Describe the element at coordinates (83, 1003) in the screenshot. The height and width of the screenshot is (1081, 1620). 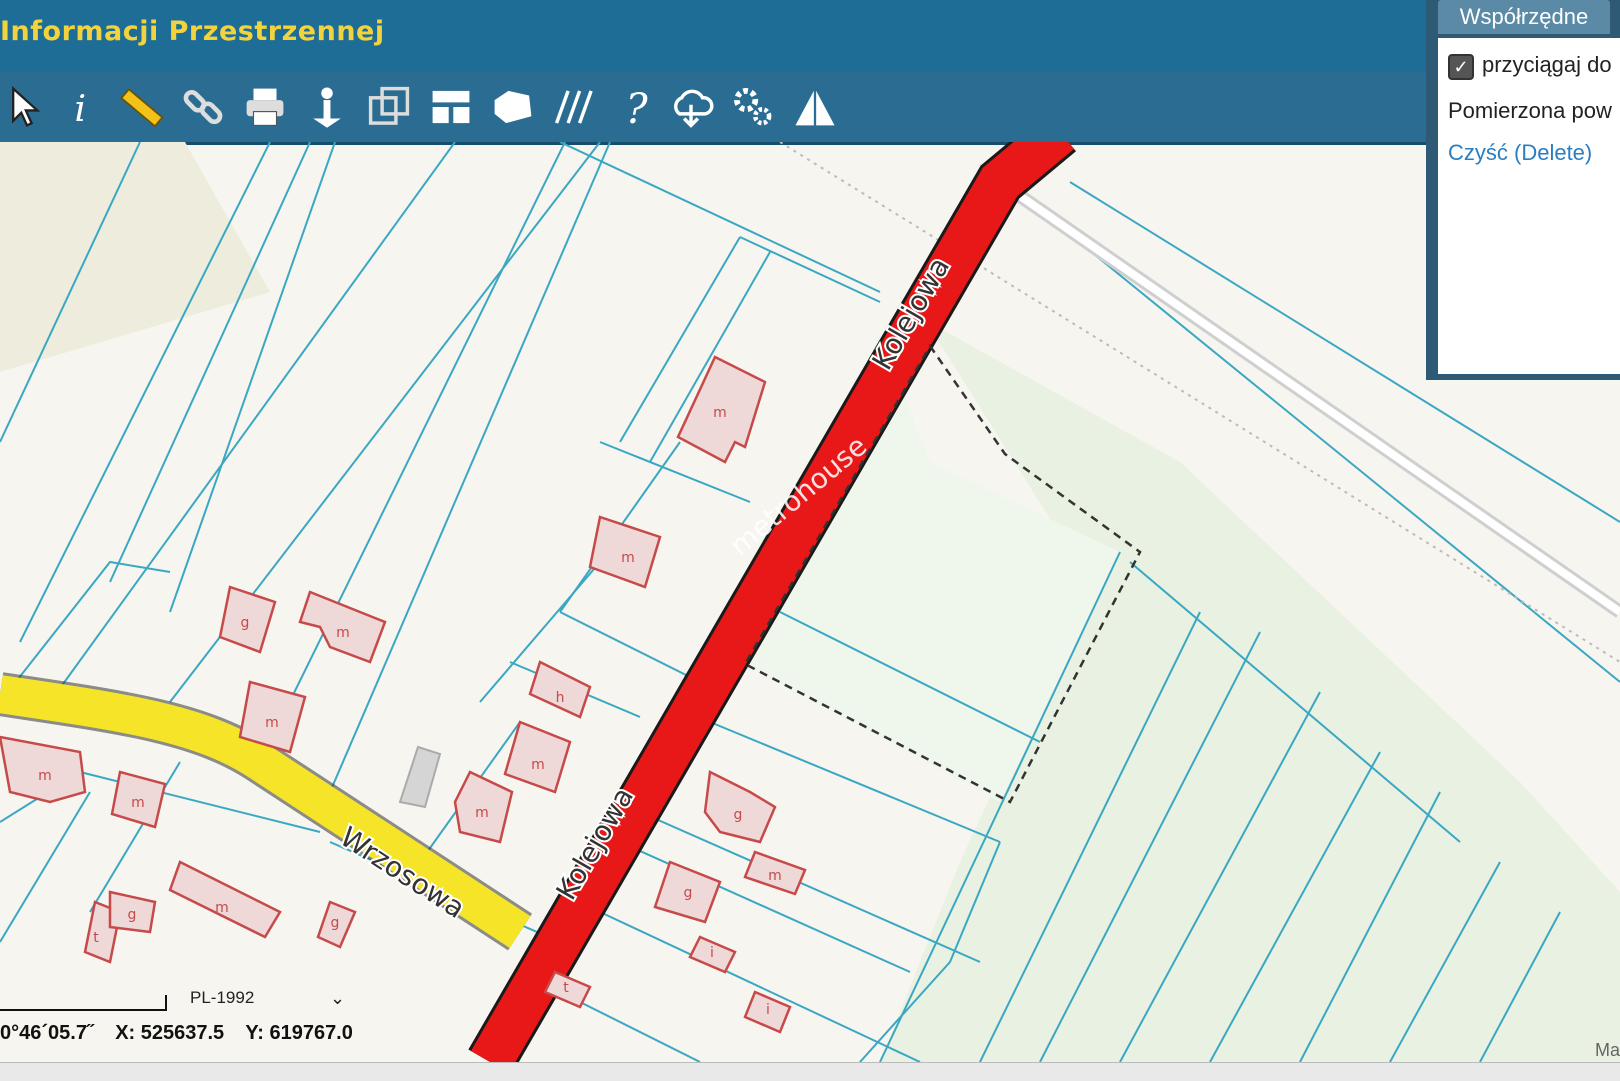
I see `scale-bar` at that location.